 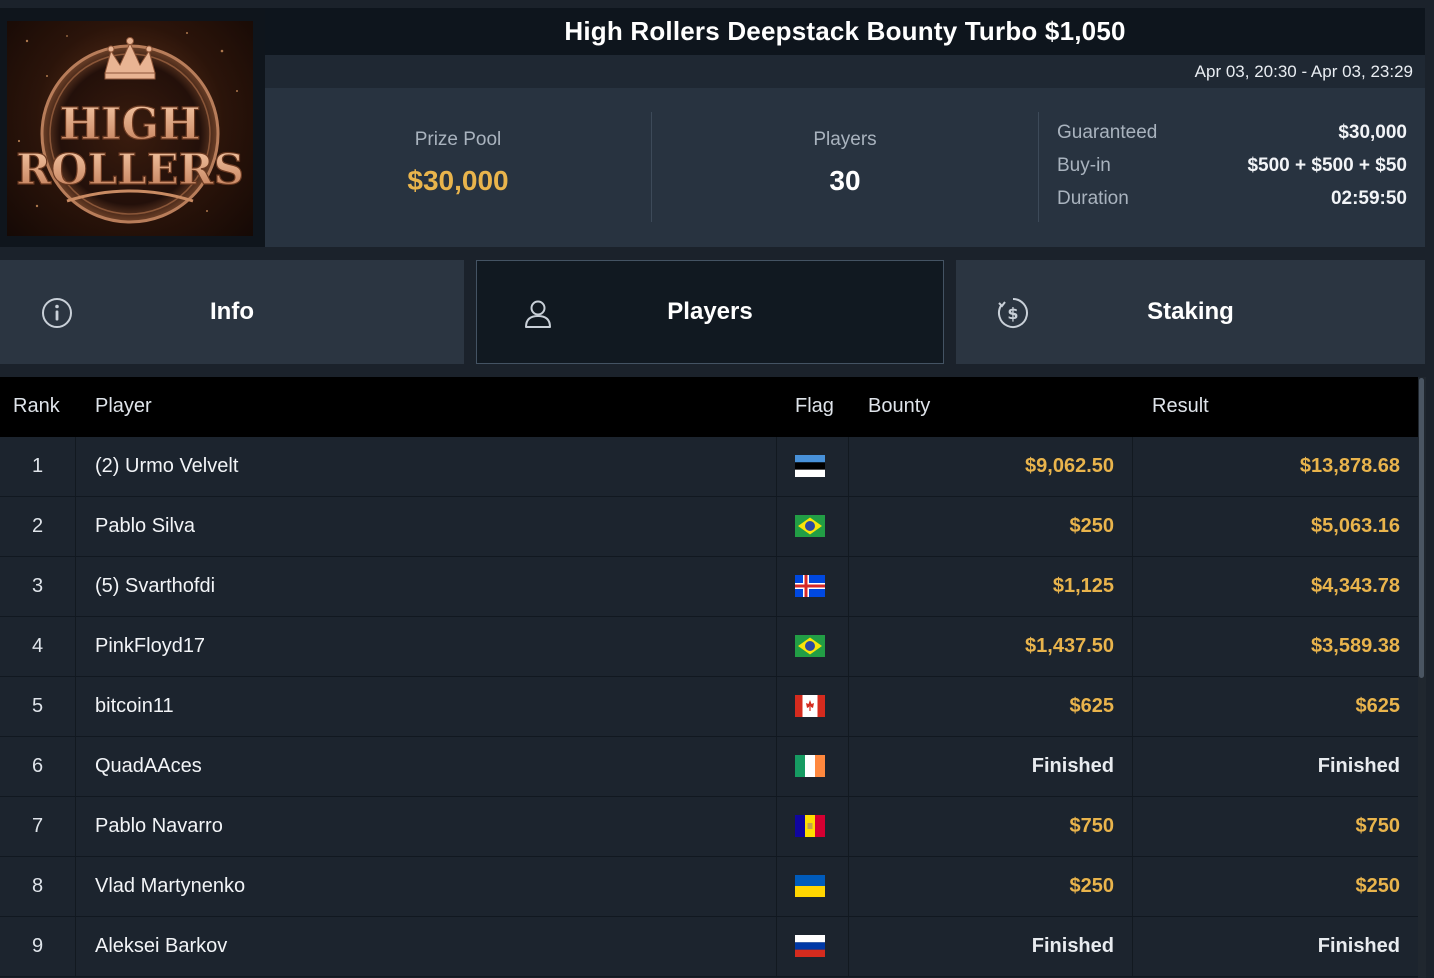 I want to click on table-row: 2 Pablo Silva $250 $5,063.16, so click(x=709, y=527).